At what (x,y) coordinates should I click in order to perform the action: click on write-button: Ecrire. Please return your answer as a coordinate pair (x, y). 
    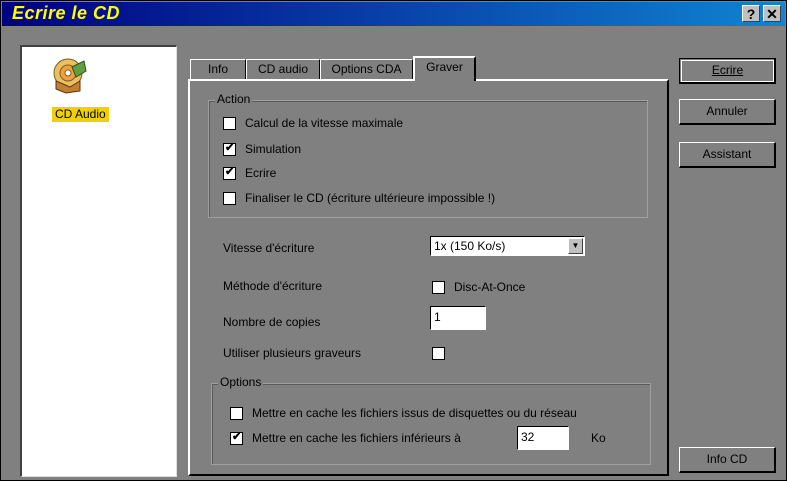
    Looking at the image, I should click on (727, 71).